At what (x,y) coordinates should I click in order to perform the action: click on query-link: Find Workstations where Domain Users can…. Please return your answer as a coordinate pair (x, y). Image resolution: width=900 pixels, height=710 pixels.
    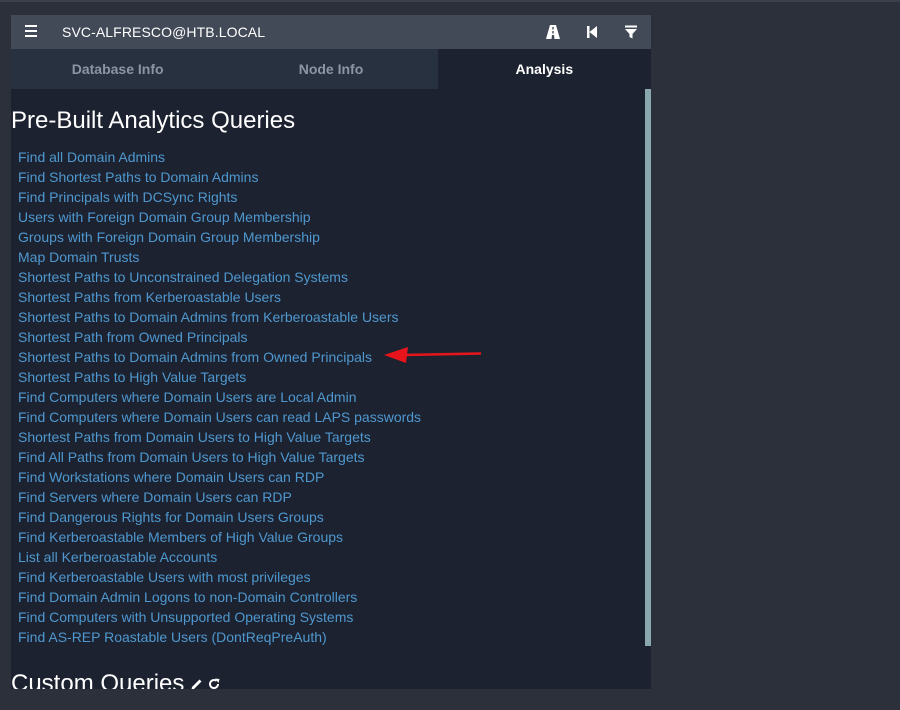
    Looking at the image, I should click on (219, 477).